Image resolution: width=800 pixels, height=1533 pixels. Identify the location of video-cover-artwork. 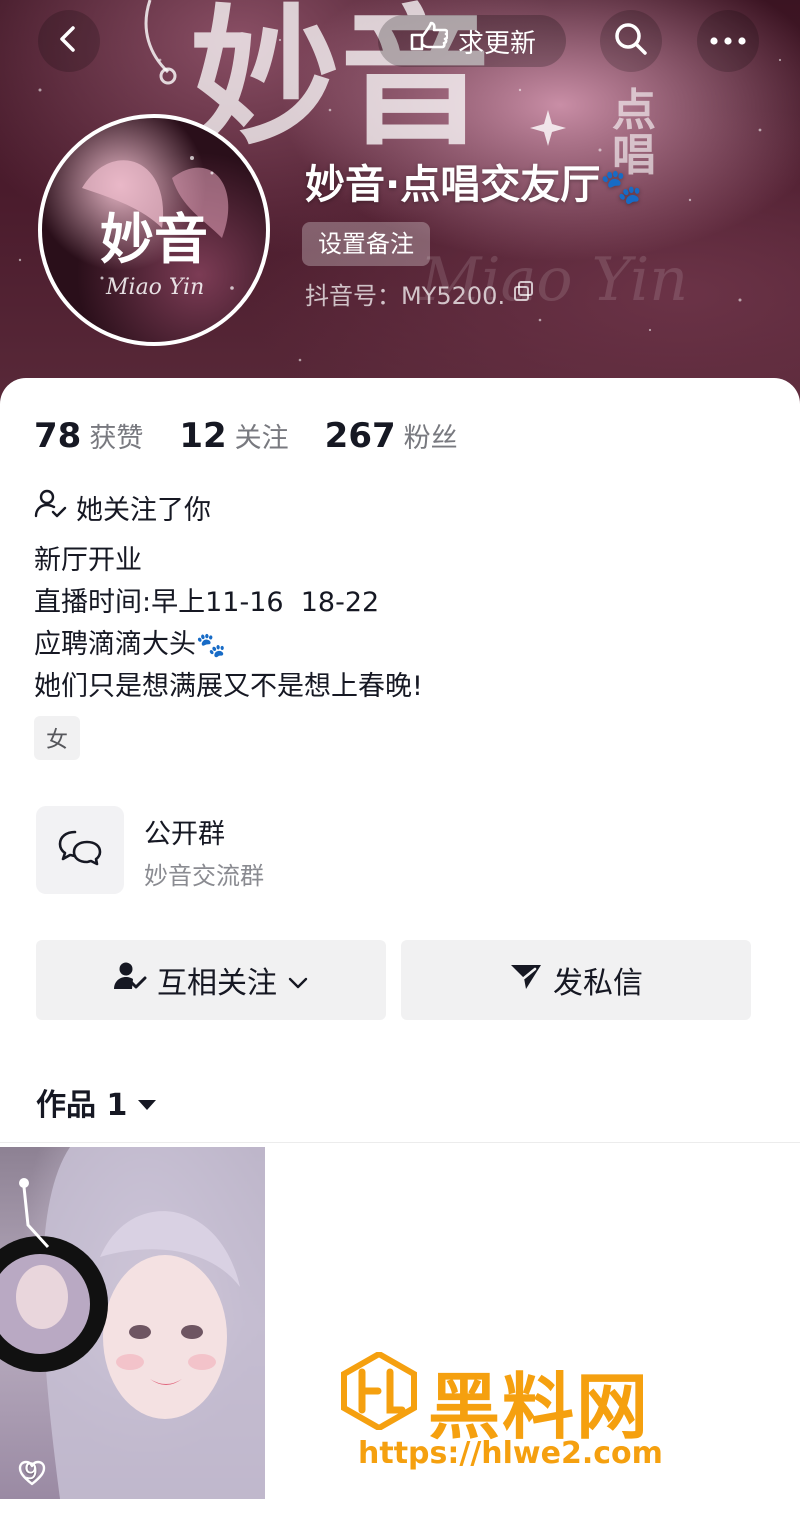
(132, 1323).